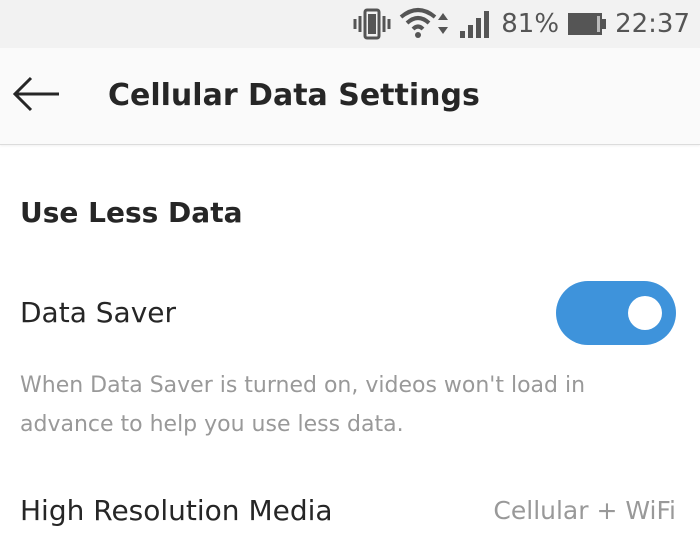  What do you see at coordinates (350, 511) in the screenshot?
I see `high-resolution-media-row: High Resolution Media Cellular + WiFi` at bounding box center [350, 511].